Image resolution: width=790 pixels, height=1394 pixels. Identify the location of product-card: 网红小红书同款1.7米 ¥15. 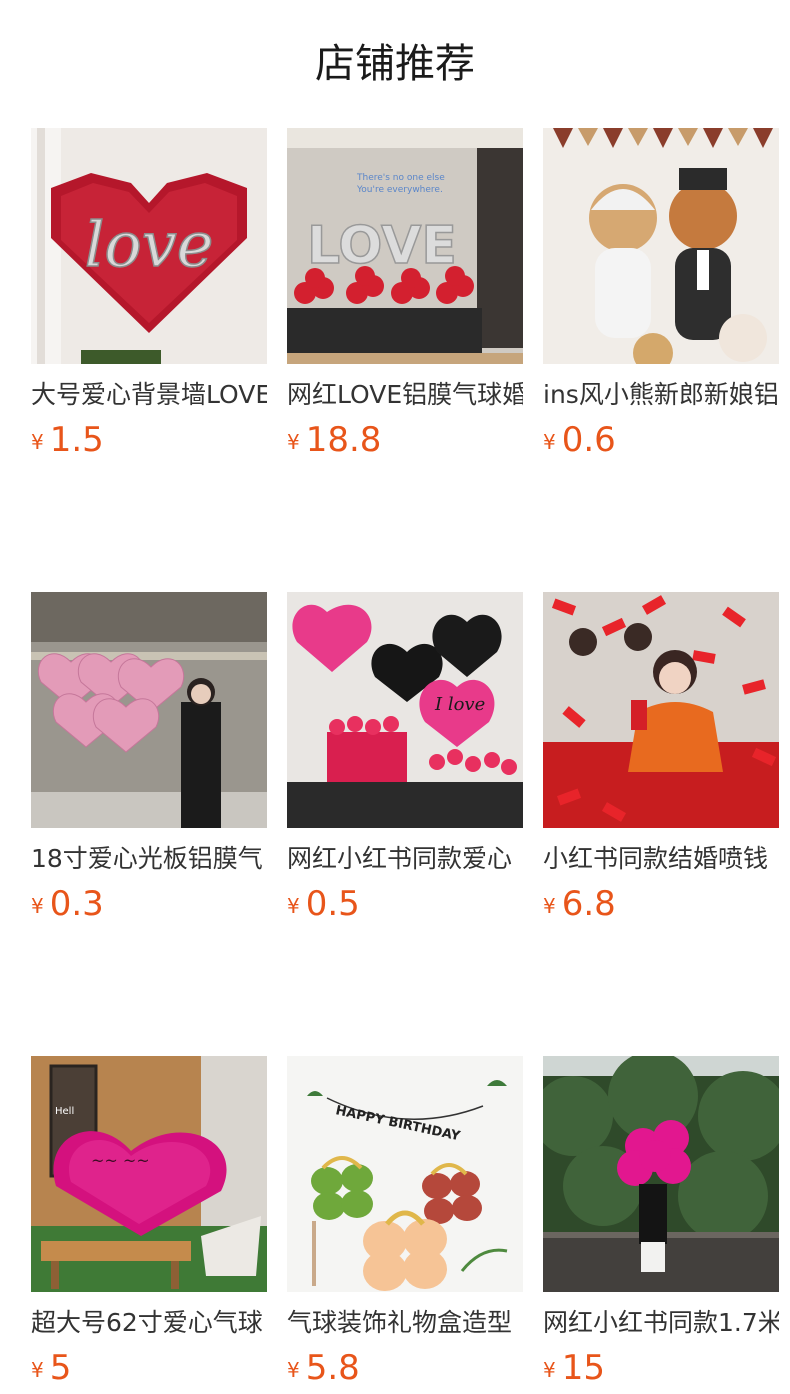
(661, 1222).